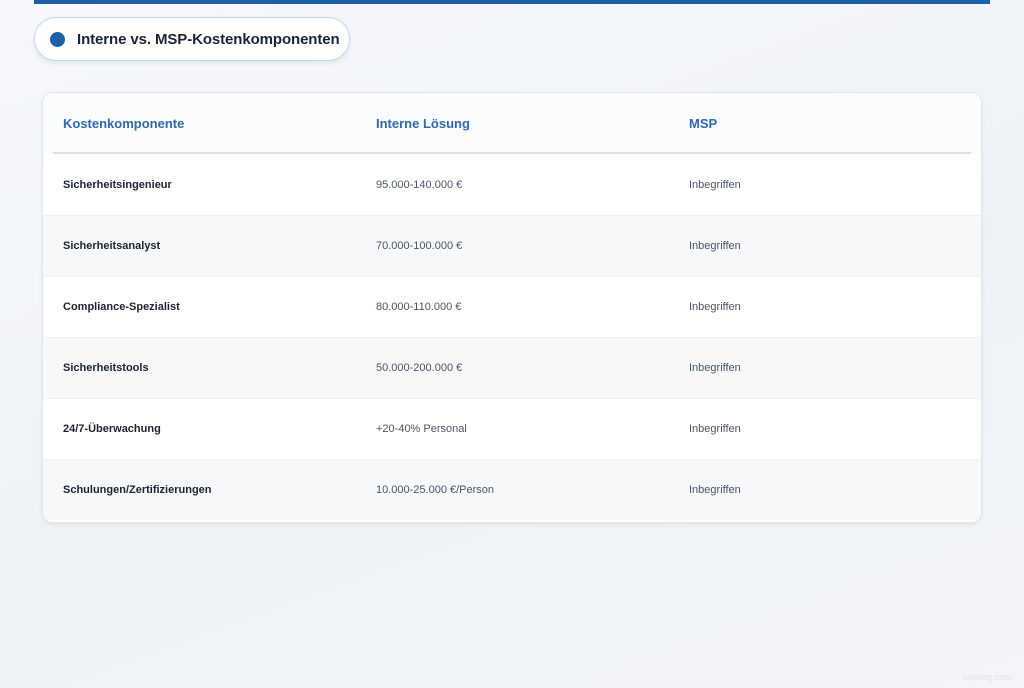 The height and width of the screenshot is (688, 1024). What do you see at coordinates (208, 39) in the screenshot?
I see `section-title: Interne vs. MSP-Kostenkomponenten` at bounding box center [208, 39].